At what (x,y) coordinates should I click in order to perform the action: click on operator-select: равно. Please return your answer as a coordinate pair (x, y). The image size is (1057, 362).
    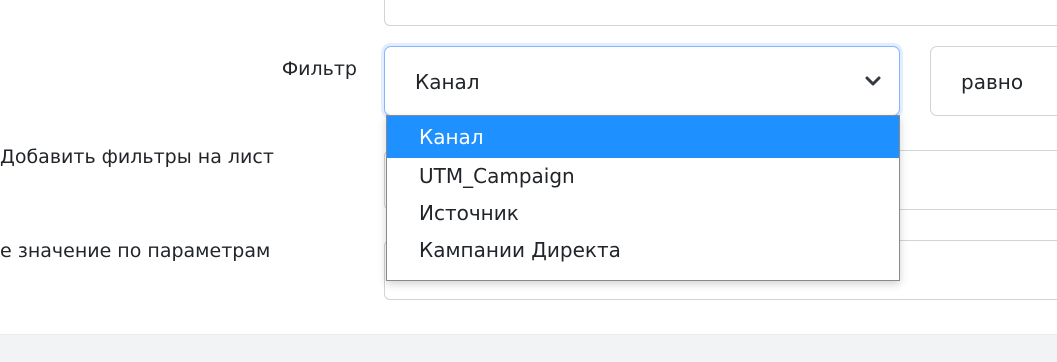
    Looking at the image, I should click on (993, 81).